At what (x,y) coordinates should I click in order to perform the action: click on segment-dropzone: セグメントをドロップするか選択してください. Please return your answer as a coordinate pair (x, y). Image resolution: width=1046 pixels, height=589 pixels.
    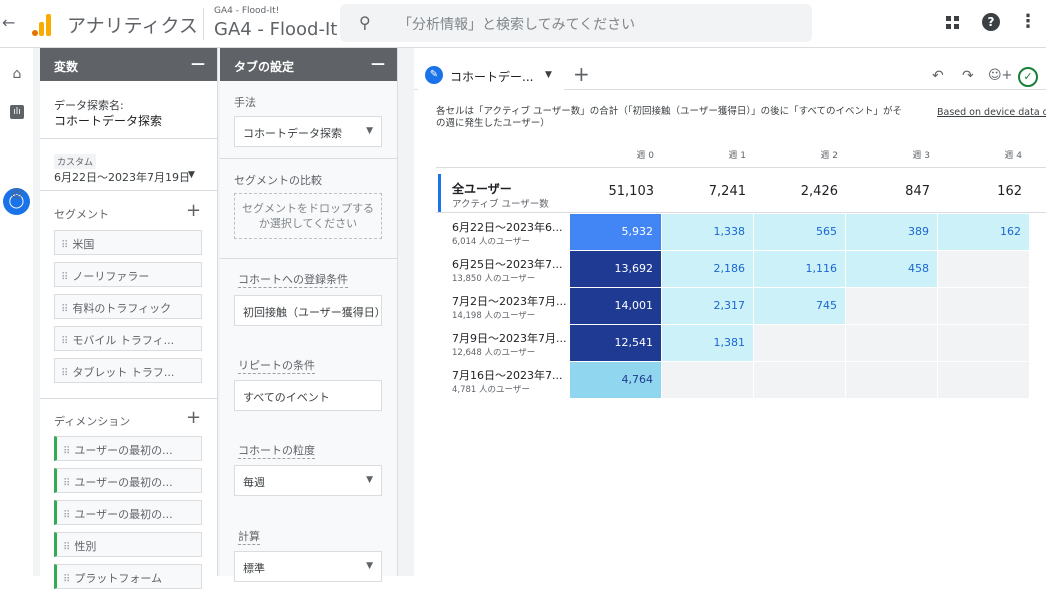
    Looking at the image, I should click on (308, 216).